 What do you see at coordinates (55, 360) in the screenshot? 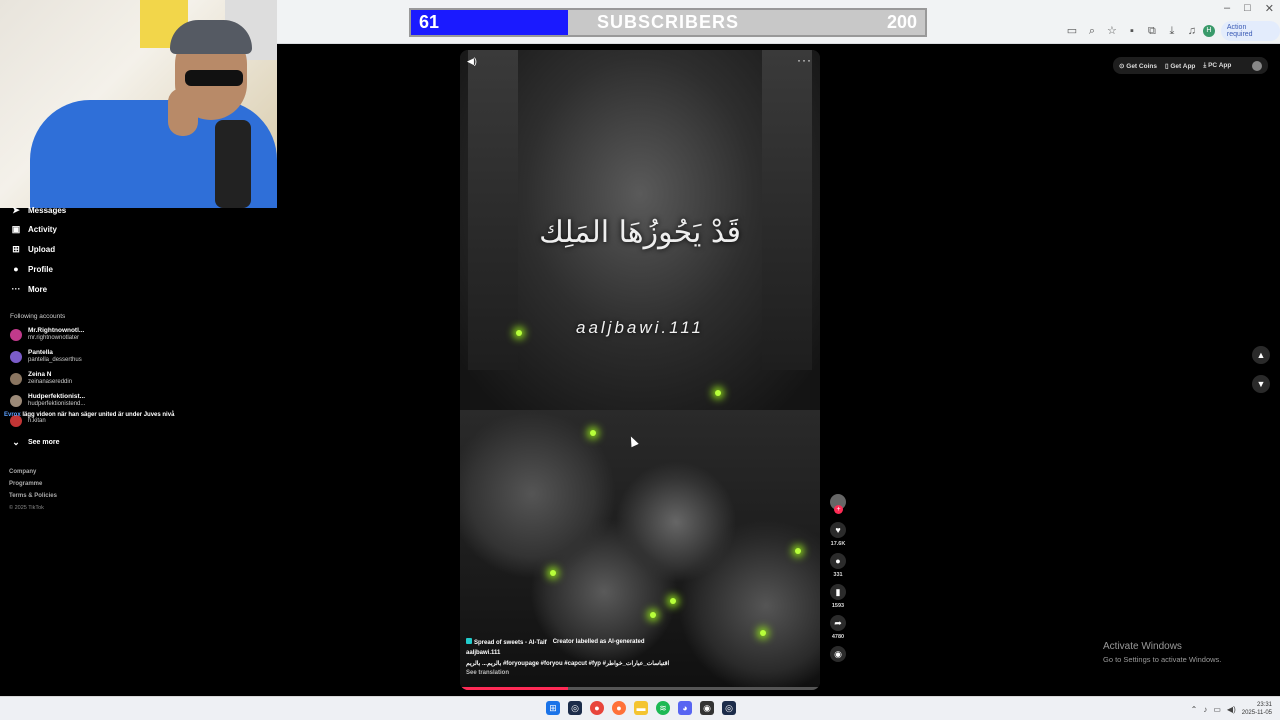
I see `account-handle: pantella_desserthus` at bounding box center [55, 360].